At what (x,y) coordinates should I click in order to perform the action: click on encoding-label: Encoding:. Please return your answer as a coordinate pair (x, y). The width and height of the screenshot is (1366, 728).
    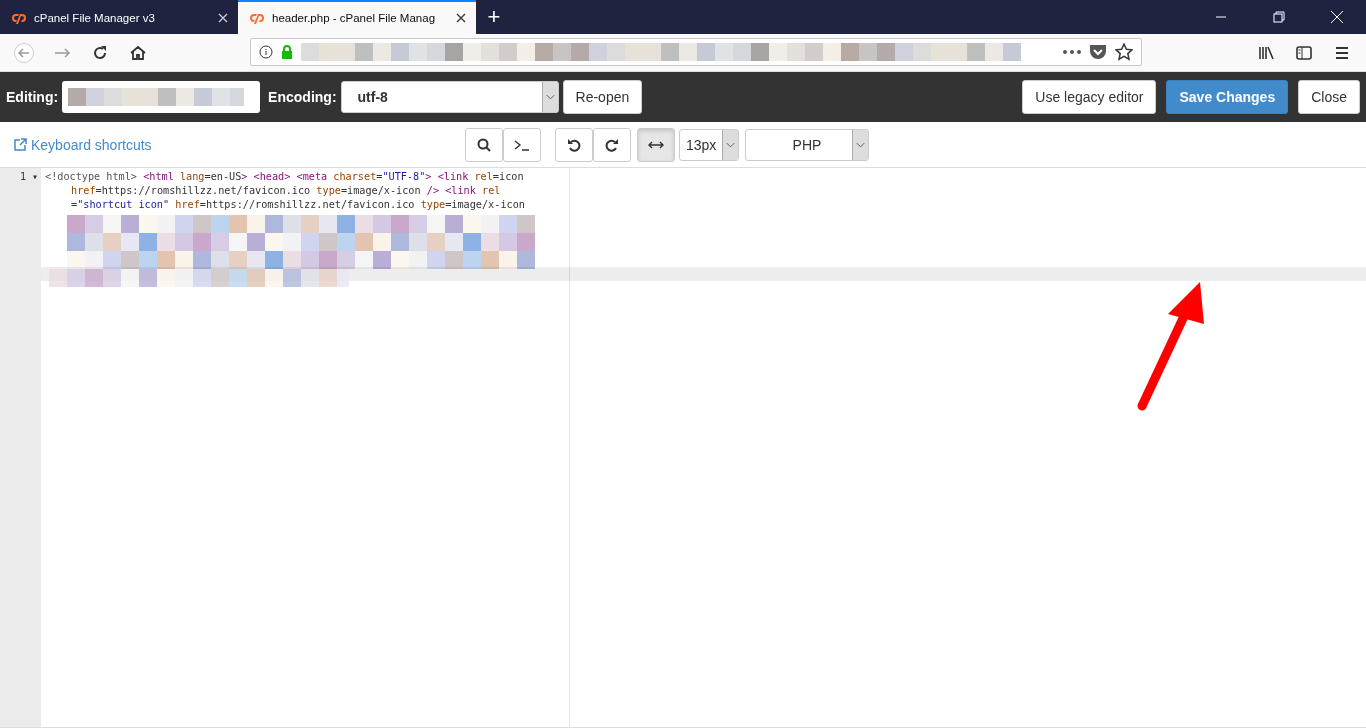
    Looking at the image, I should click on (302, 97).